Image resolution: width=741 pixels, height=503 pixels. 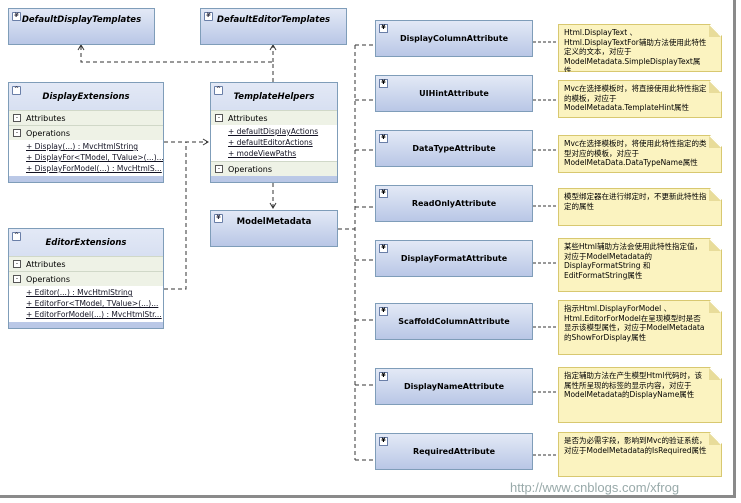 What do you see at coordinates (86, 242) in the screenshot?
I see `class-name: EditorExtensions` at bounding box center [86, 242].